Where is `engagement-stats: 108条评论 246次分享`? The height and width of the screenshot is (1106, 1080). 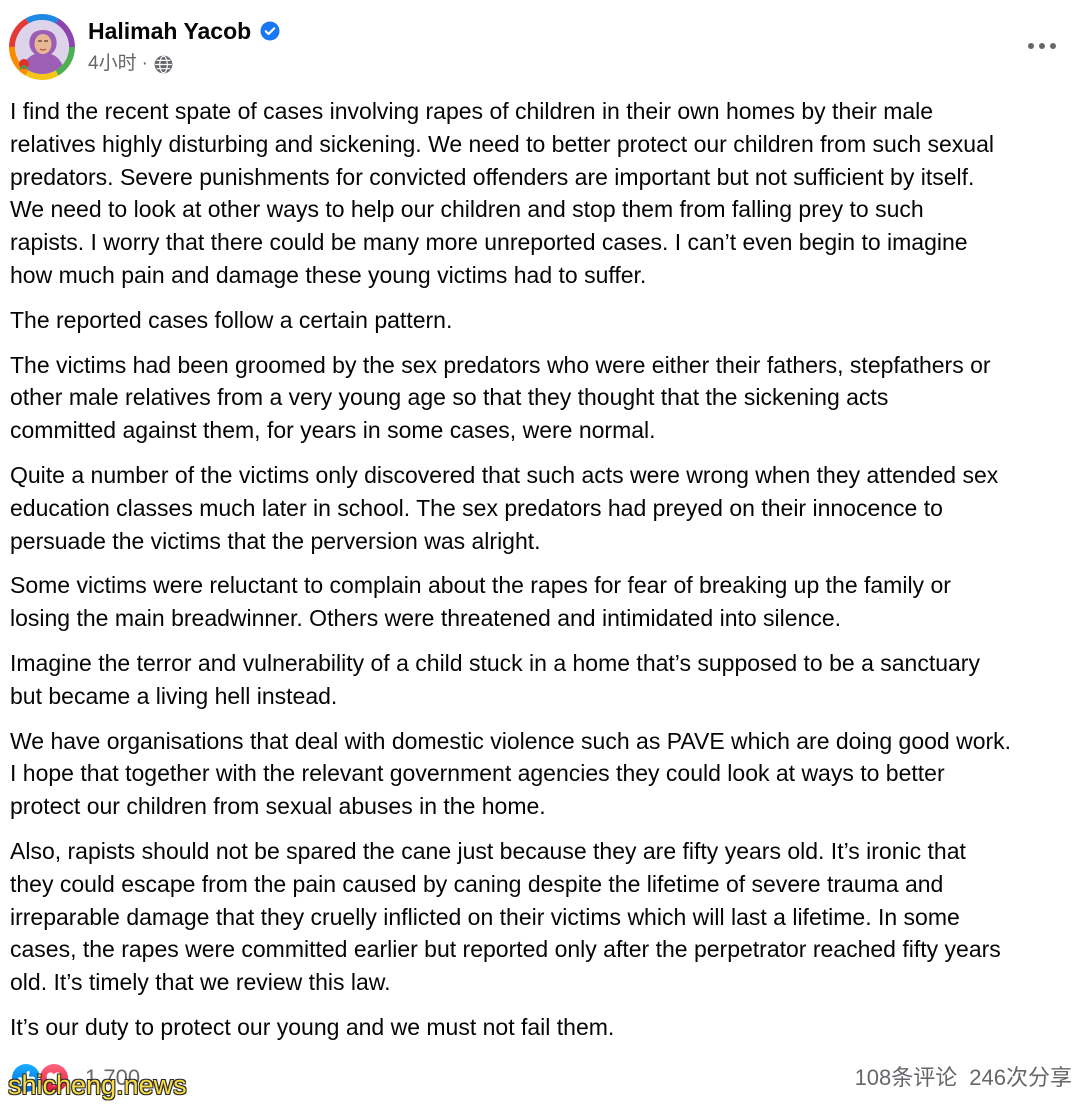
engagement-stats: 108条评论 246次分享 is located at coordinates (963, 1078).